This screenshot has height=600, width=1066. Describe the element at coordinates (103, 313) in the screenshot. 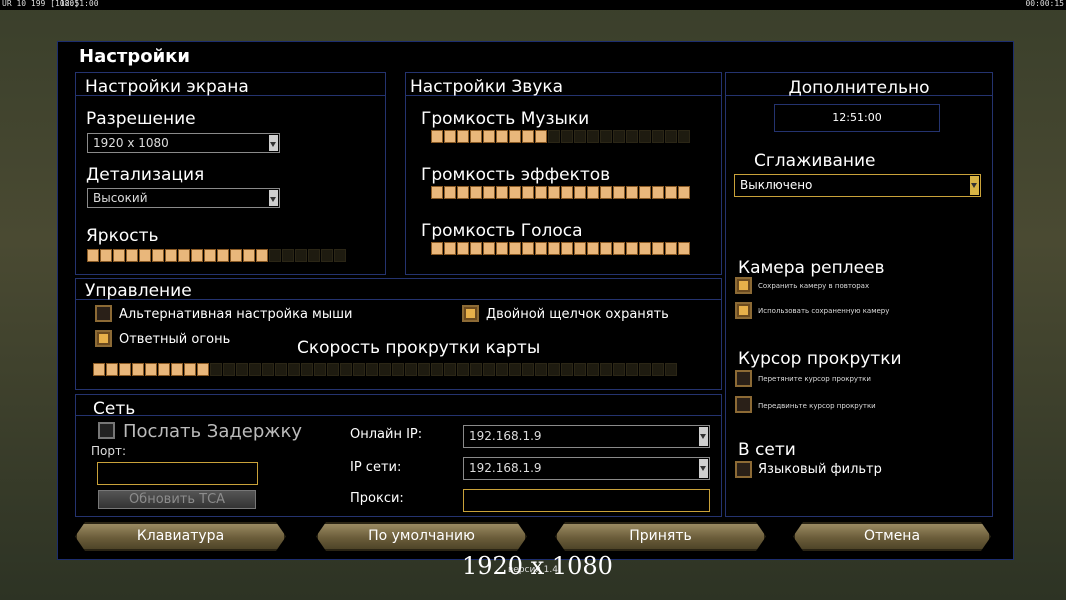

I see `alt-mouse-checkbox` at that location.